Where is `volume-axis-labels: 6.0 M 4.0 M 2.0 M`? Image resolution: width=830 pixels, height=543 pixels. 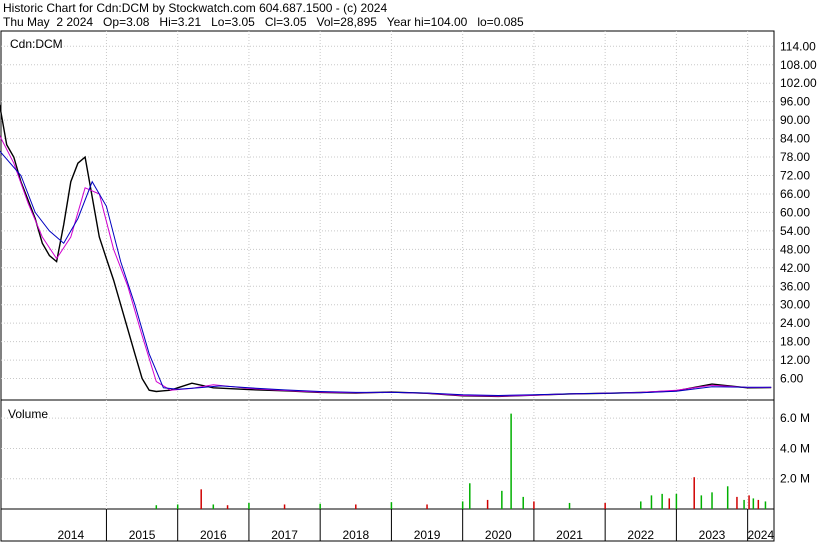
volume-axis-labels: 6.0 M 4.0 M 2.0 M is located at coordinates (795, 448).